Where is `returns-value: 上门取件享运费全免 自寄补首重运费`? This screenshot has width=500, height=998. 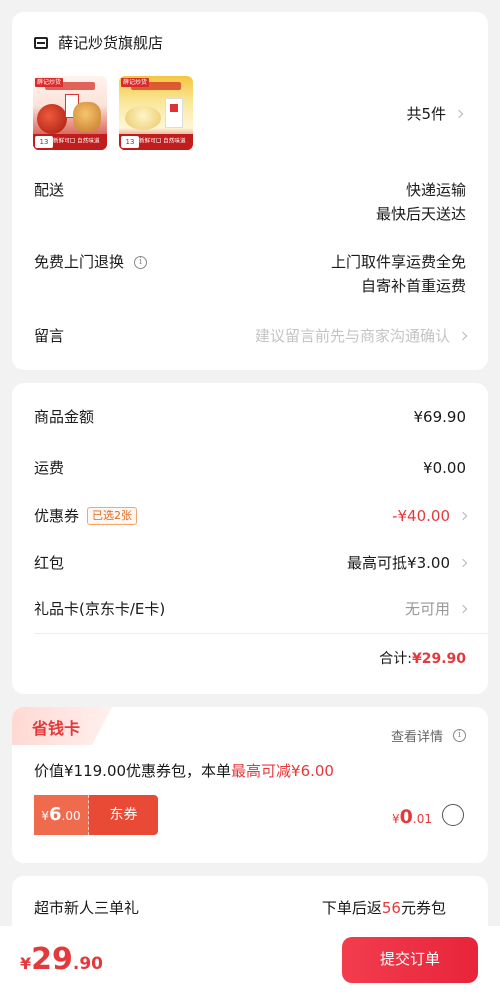
returns-value: 上门取件享运费全免 自寄补首重运费 is located at coordinates (398, 274).